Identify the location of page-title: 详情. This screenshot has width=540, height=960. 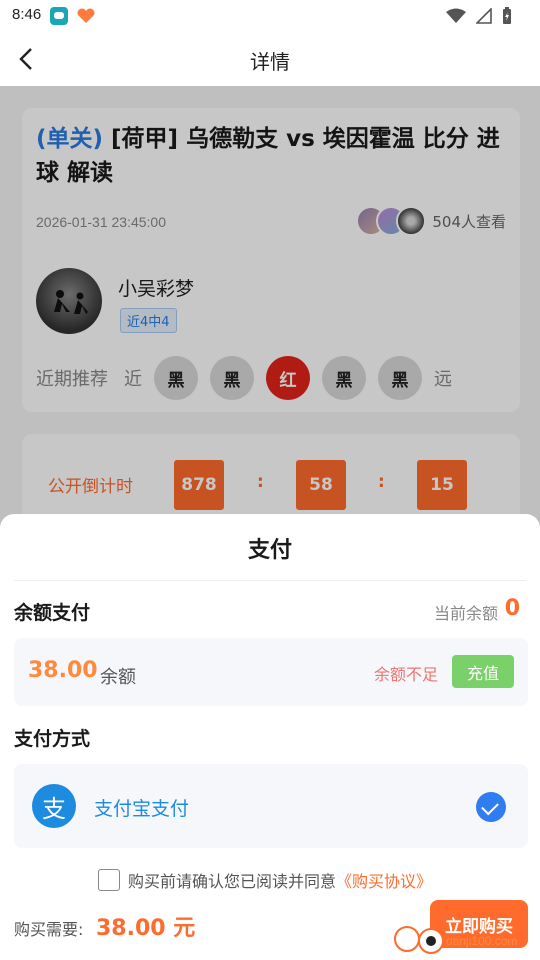
(270, 62).